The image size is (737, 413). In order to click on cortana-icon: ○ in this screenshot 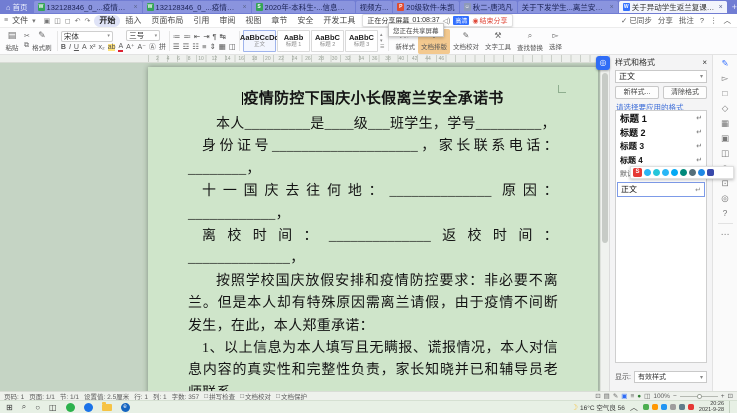, I will do `click(37, 407)`.